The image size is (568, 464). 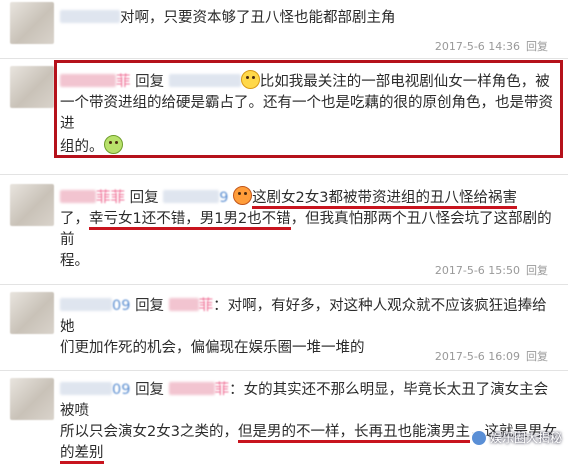 I want to click on angry-emoji-icon, so click(x=243, y=195).